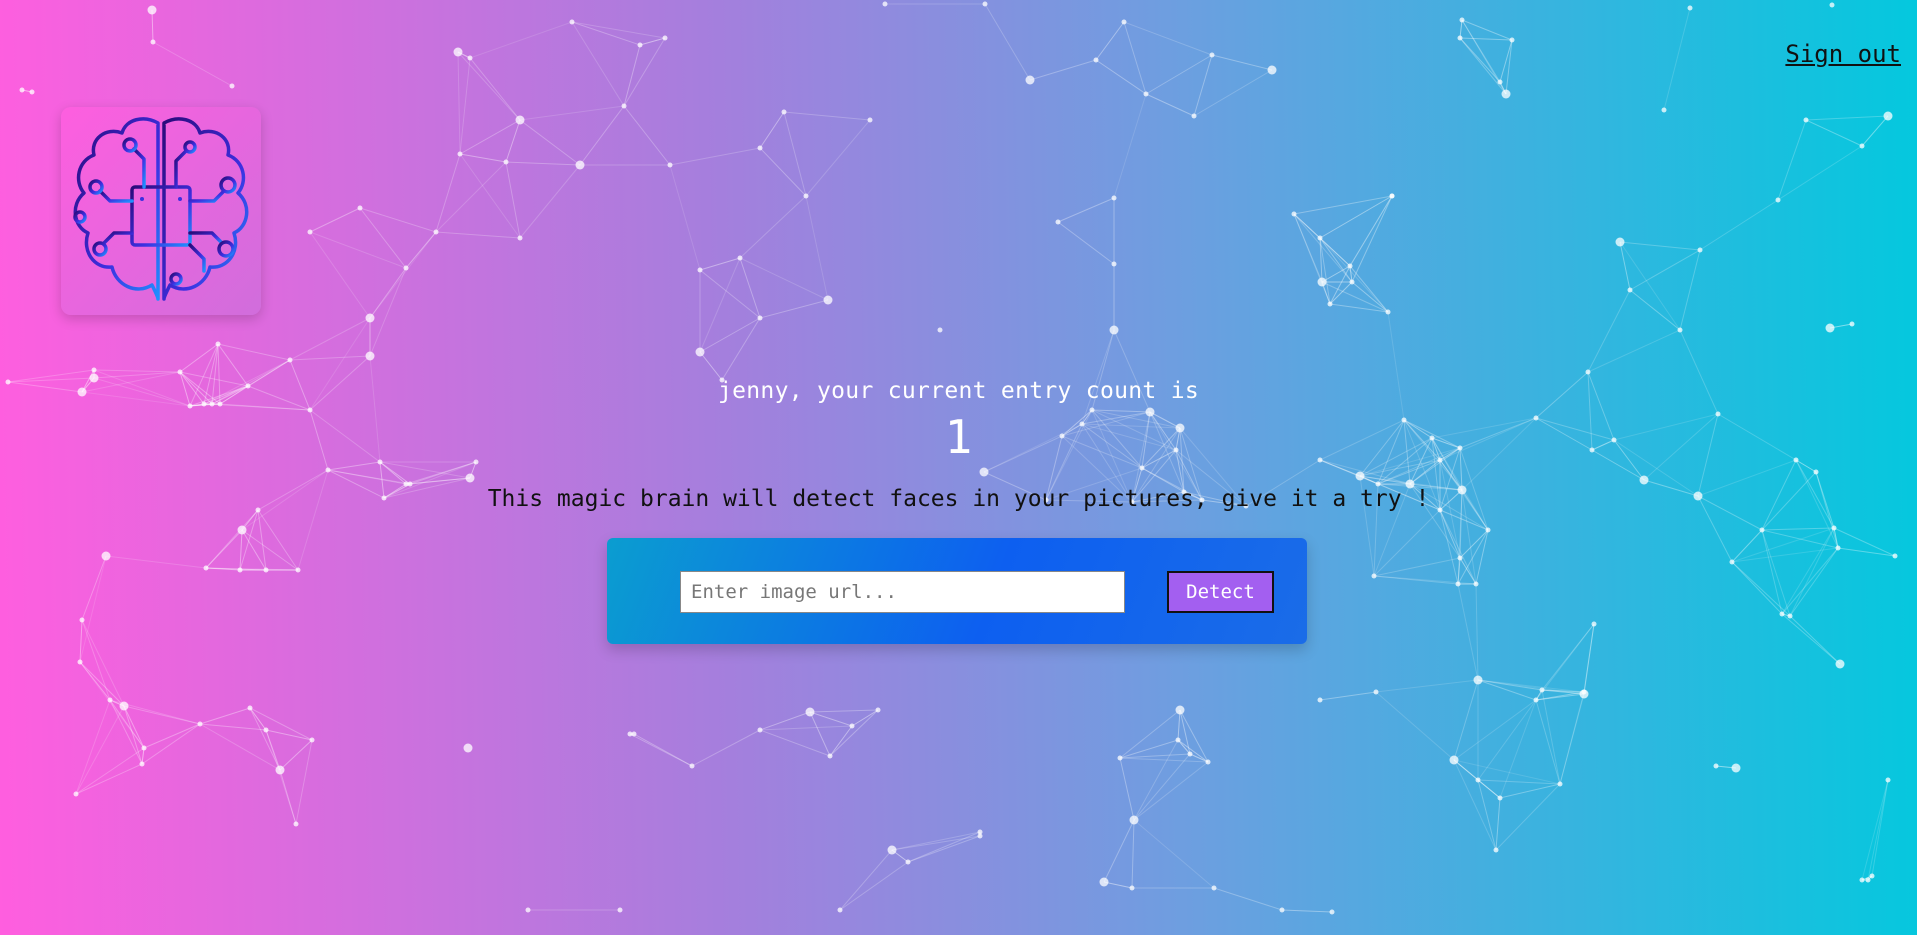 This screenshot has width=1917, height=935. Describe the element at coordinates (902, 592) in the screenshot. I see `image-url-input` at that location.